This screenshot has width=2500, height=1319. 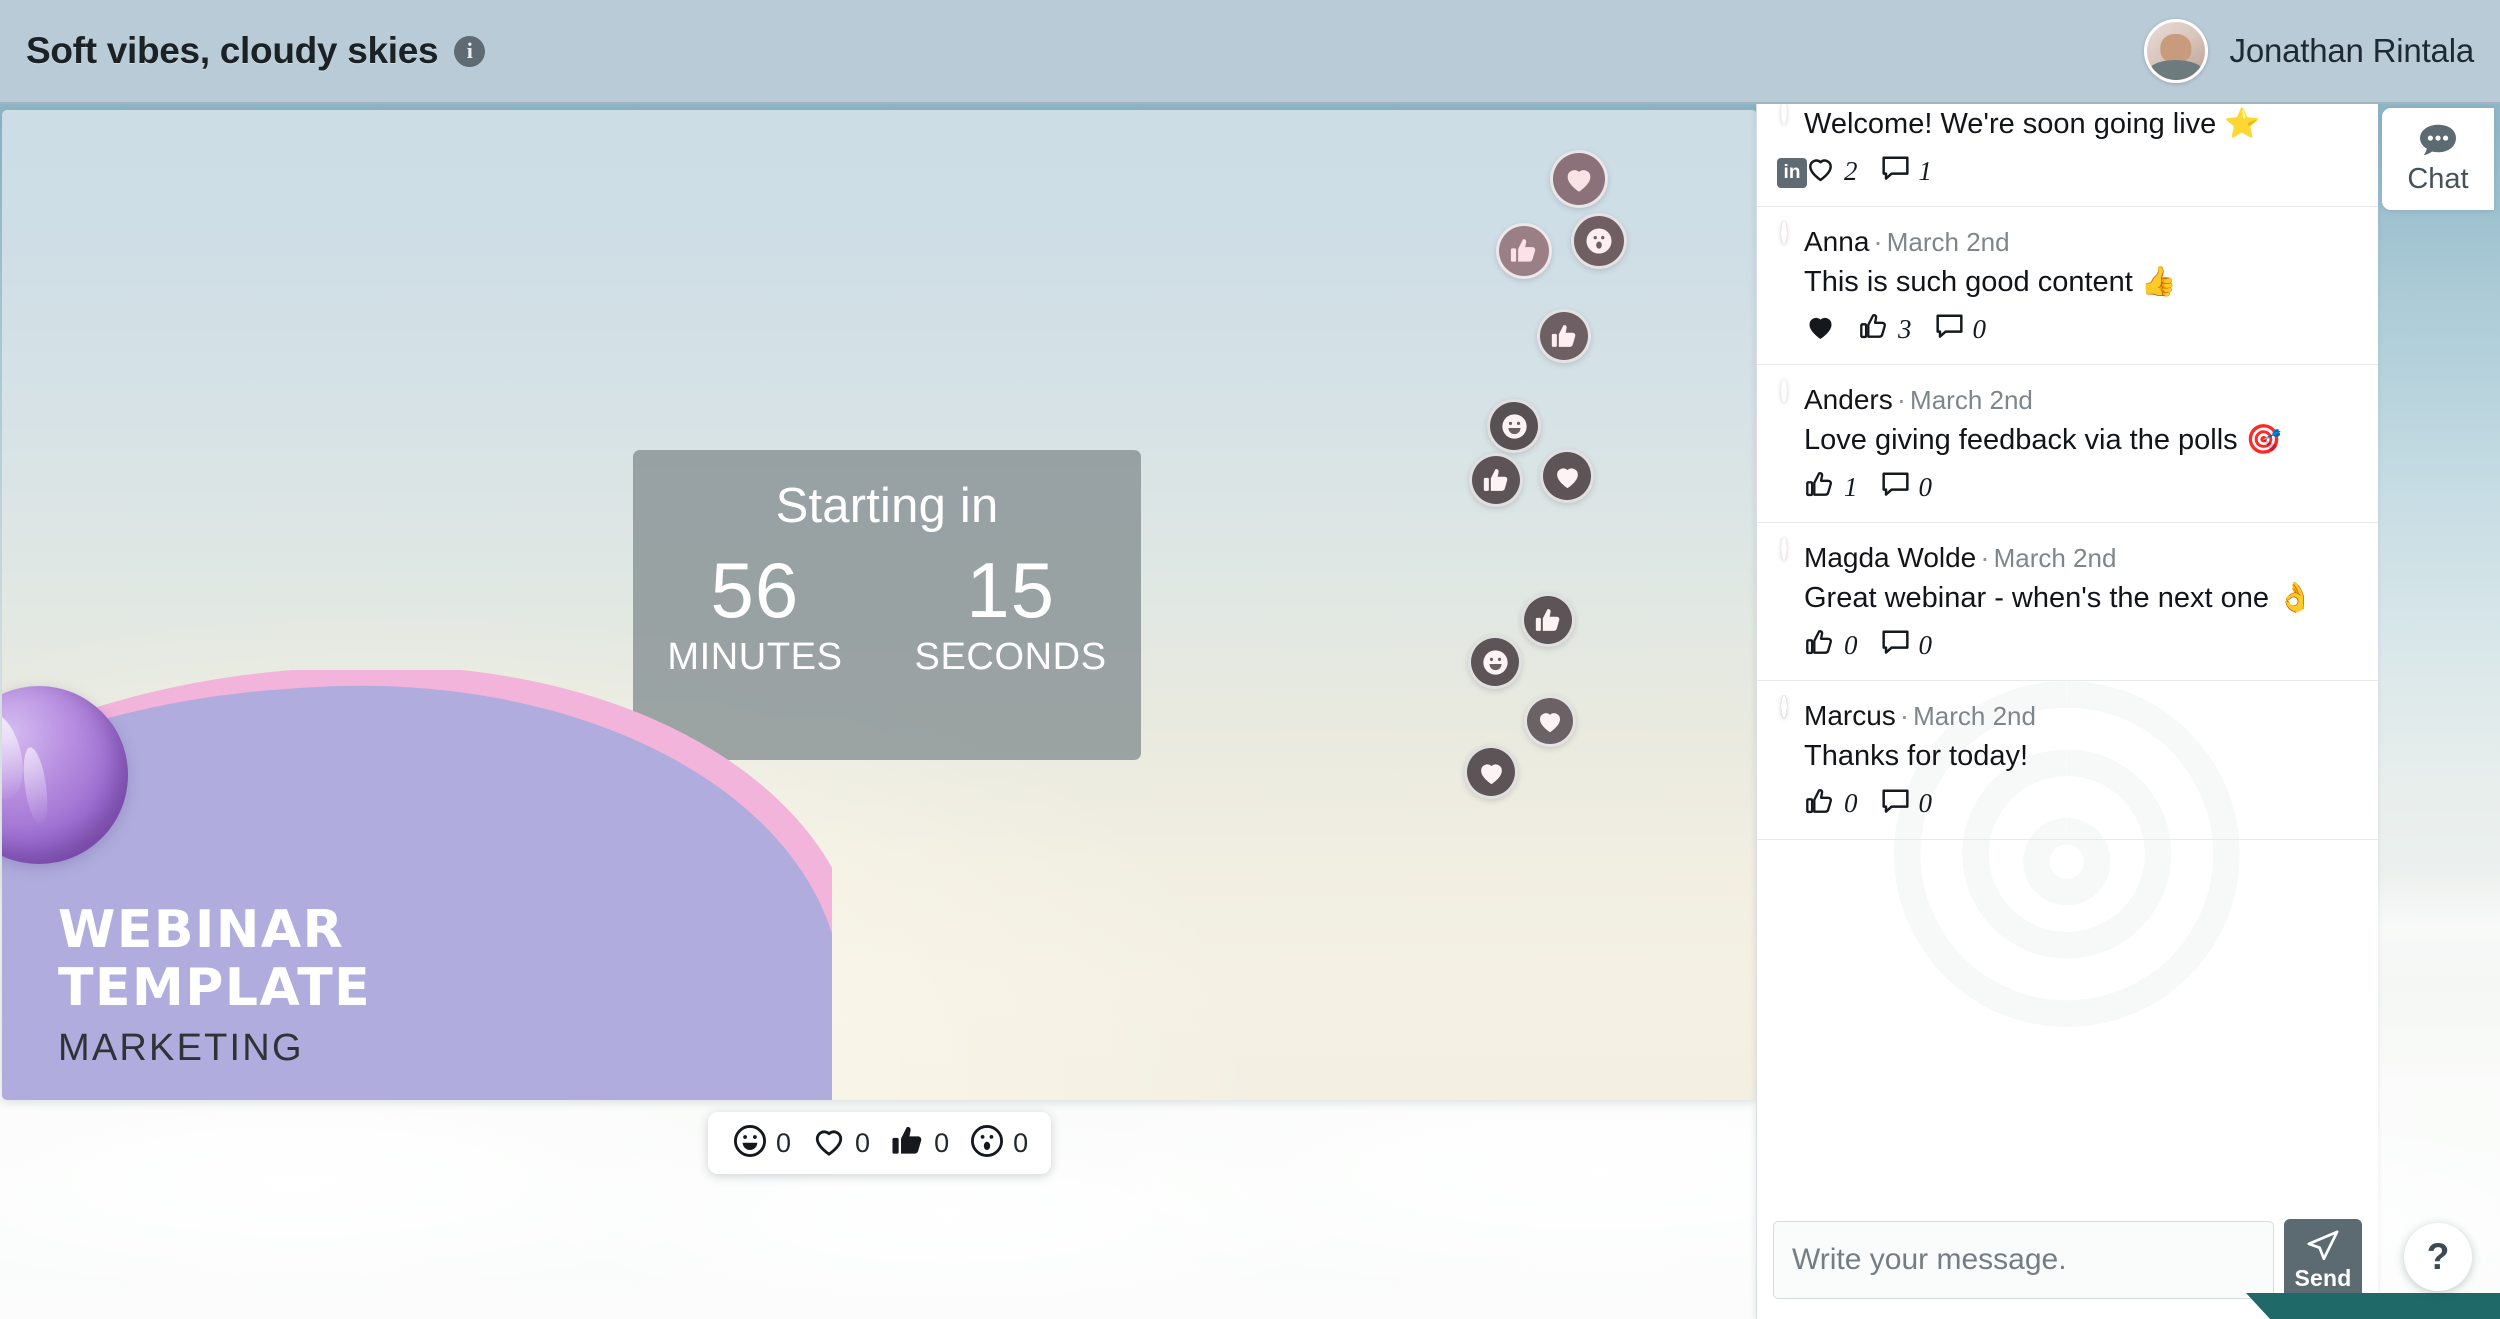 I want to click on chat-reaction-heart-filled, so click(x=1820, y=329).